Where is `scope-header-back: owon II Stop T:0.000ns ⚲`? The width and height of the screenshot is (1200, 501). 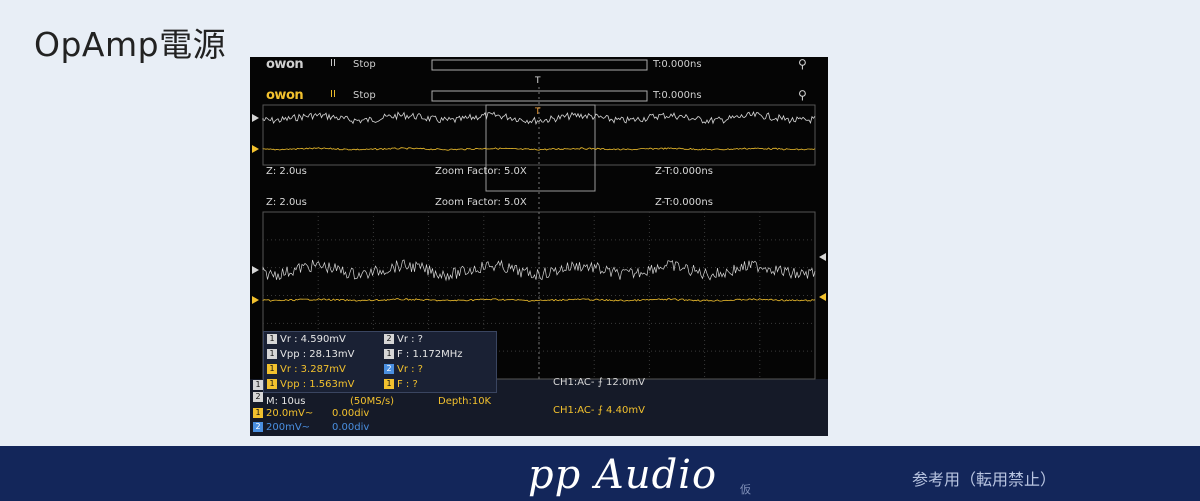
scope-header-back: owon II Stop T:0.000ns ⚲ is located at coordinates (539, 65).